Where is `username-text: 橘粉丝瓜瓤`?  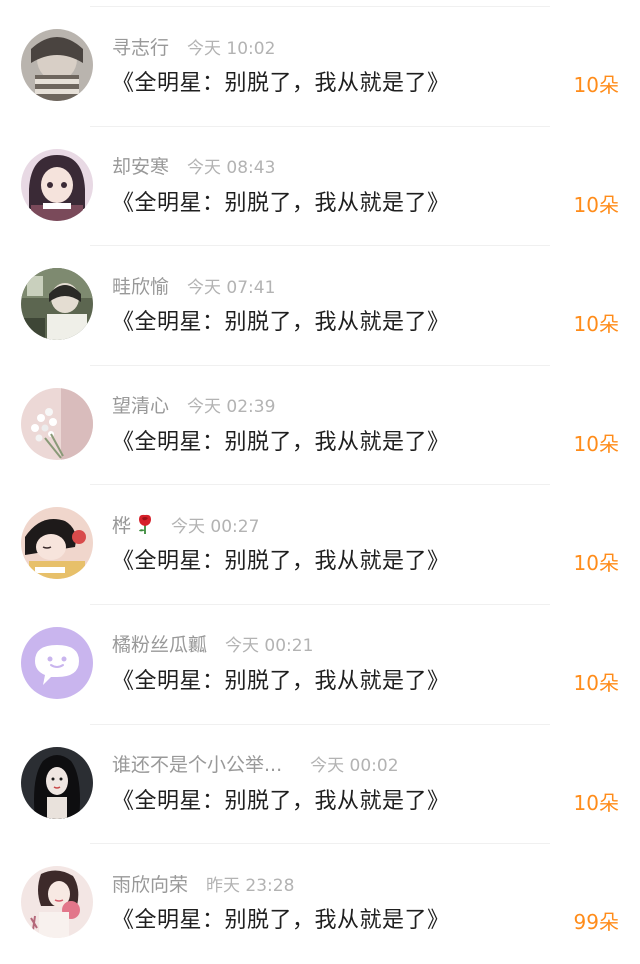
username-text: 橘粉丝瓜瓤 is located at coordinates (160, 645).